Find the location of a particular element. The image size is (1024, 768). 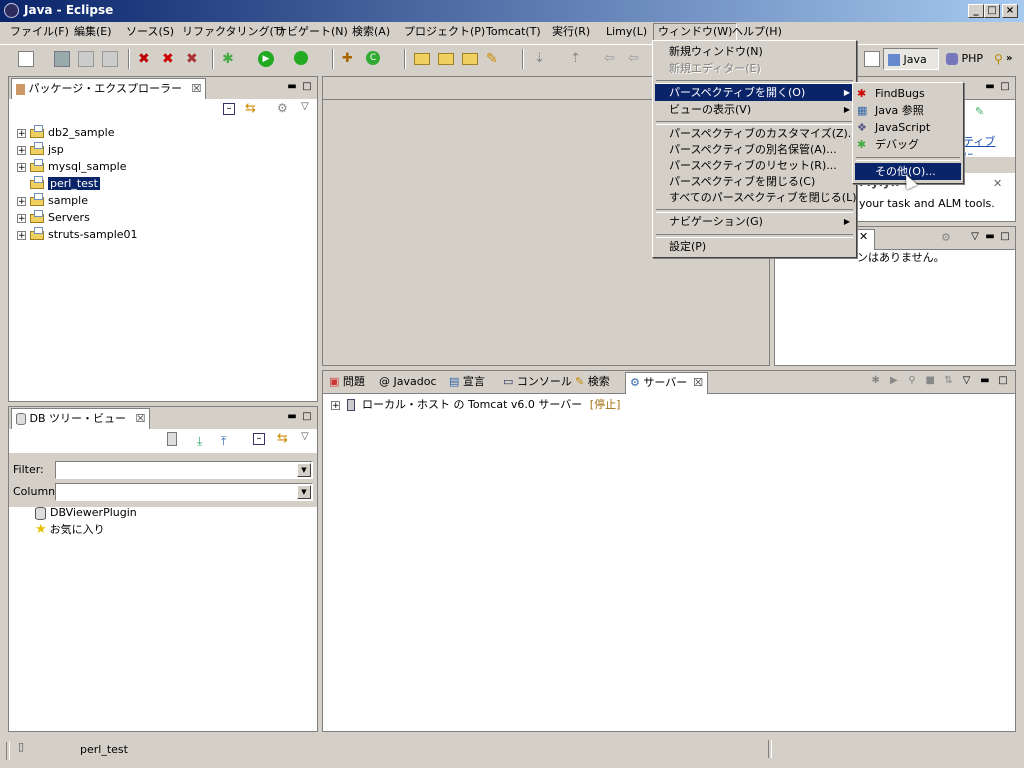

tree-item-jsp: + jsp is located at coordinates (40, 150).